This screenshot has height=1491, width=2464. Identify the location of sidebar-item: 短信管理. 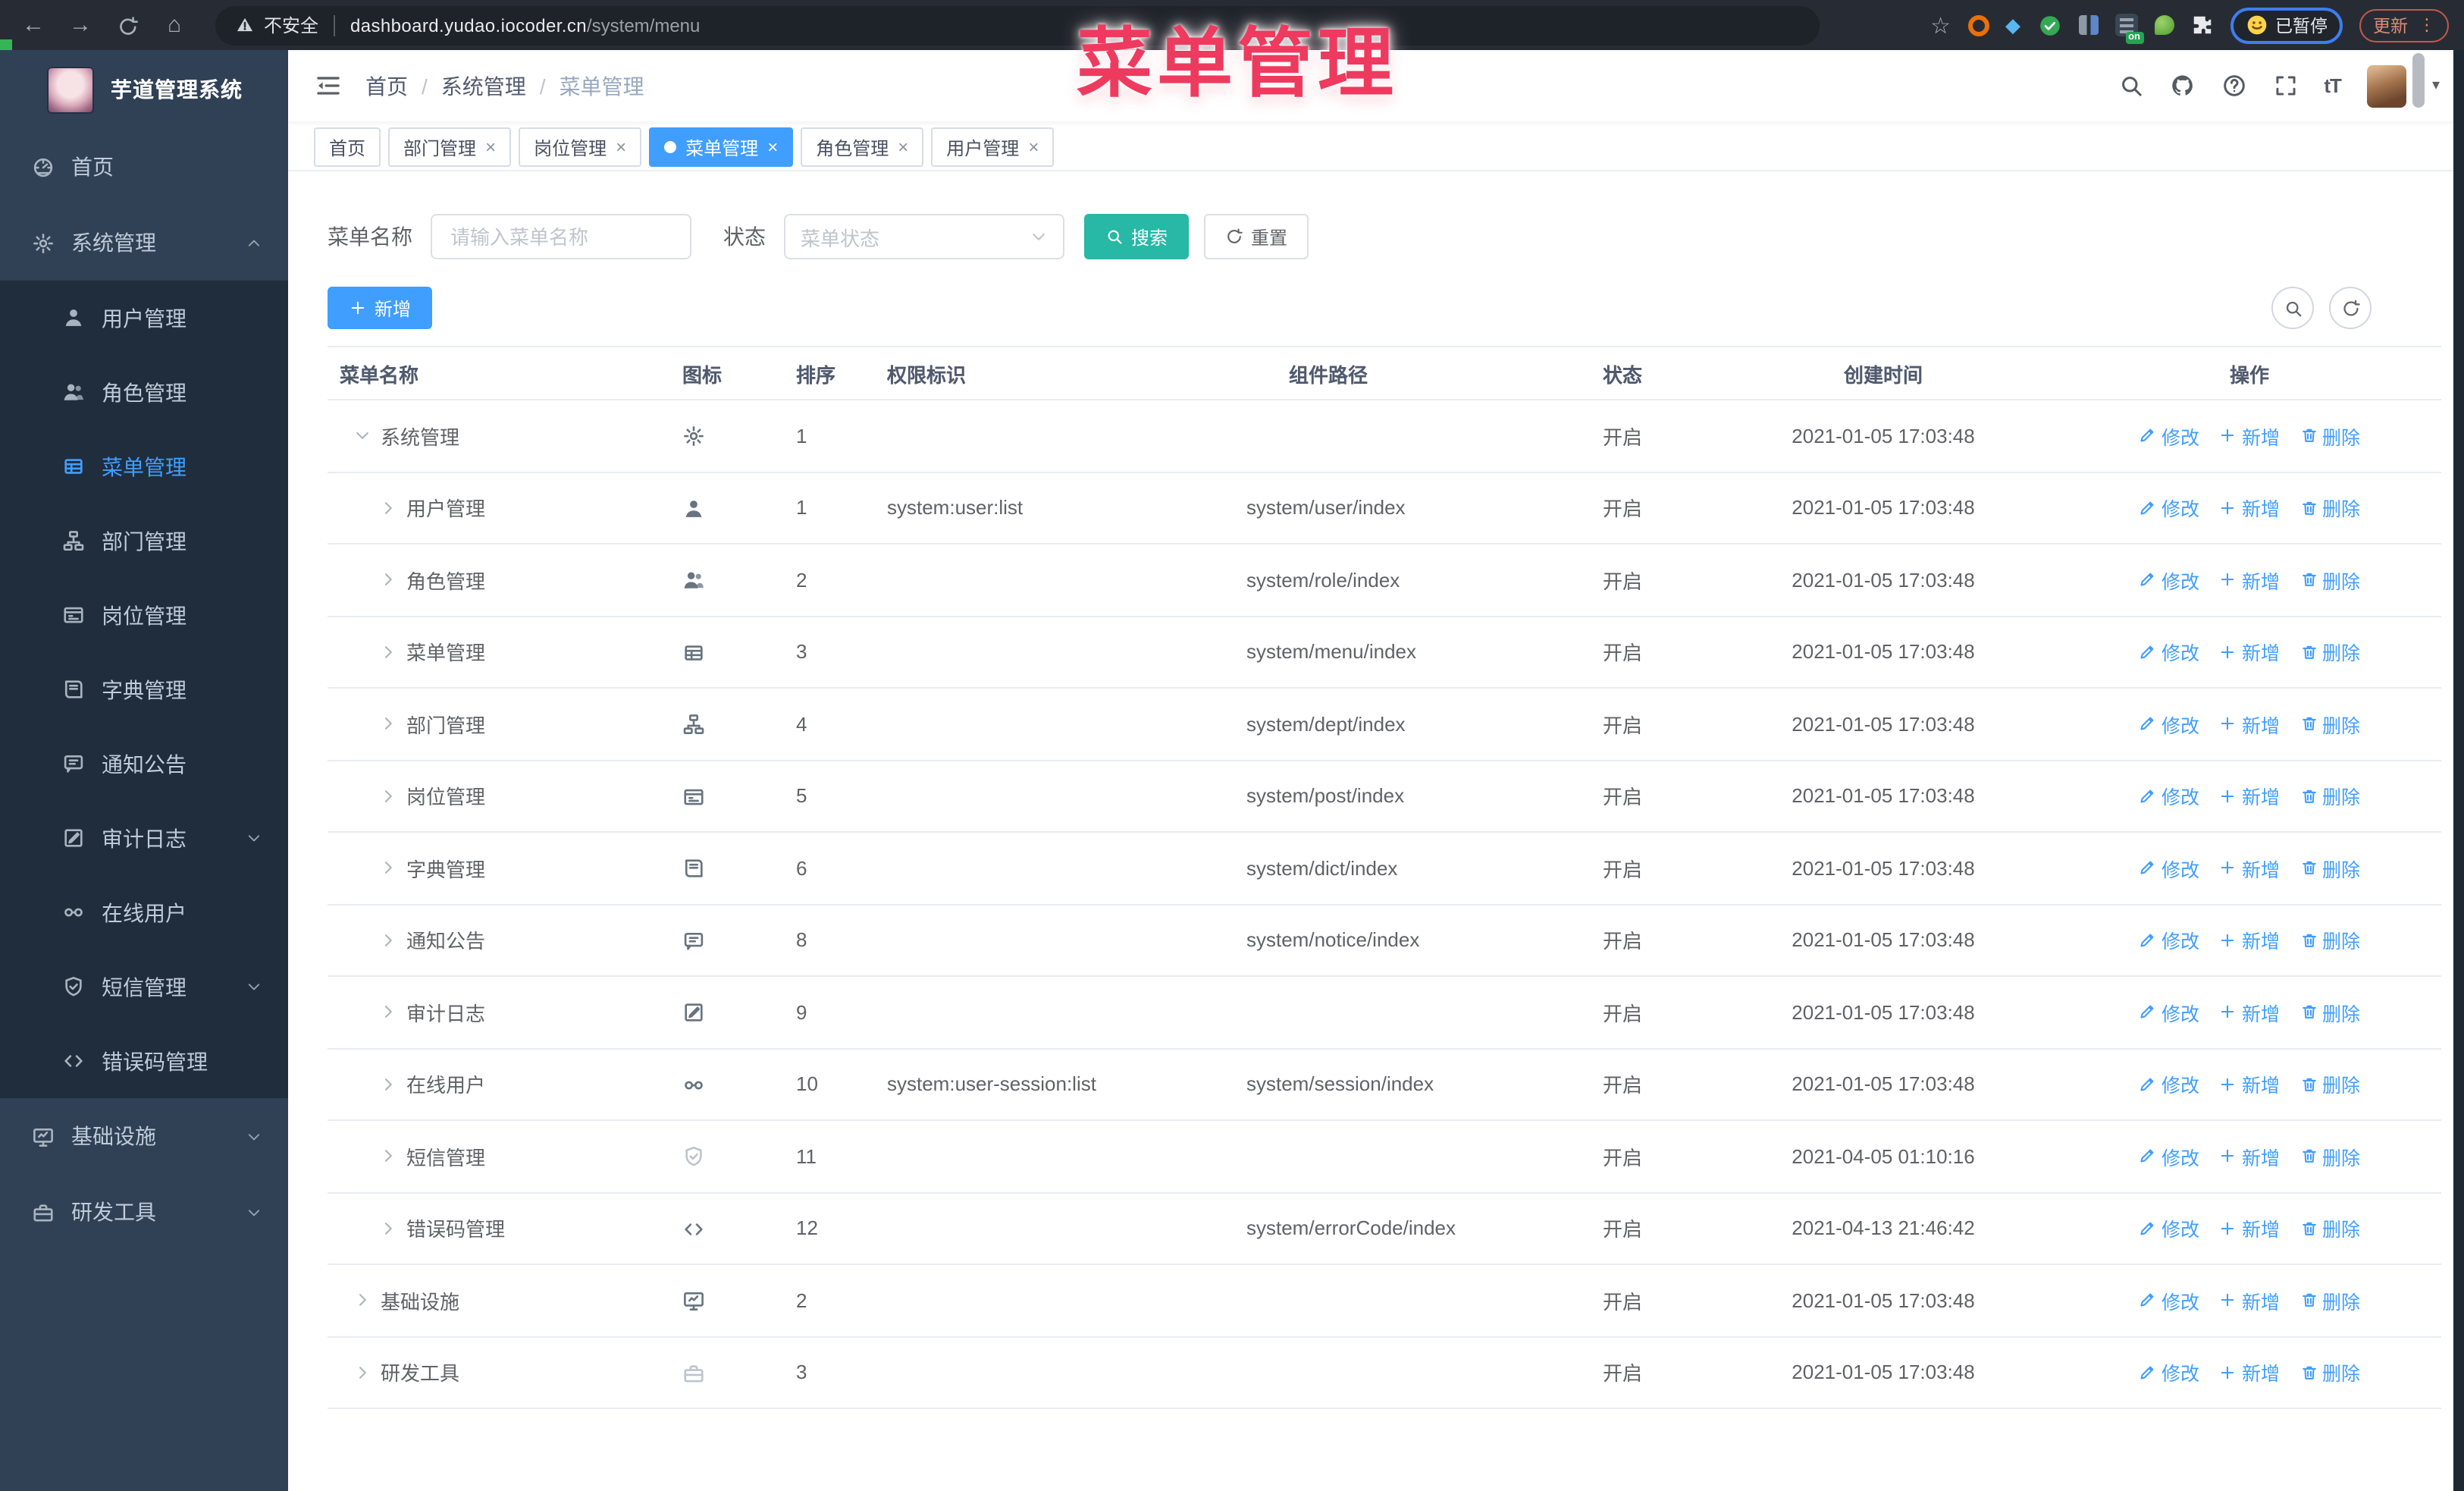
(144, 987).